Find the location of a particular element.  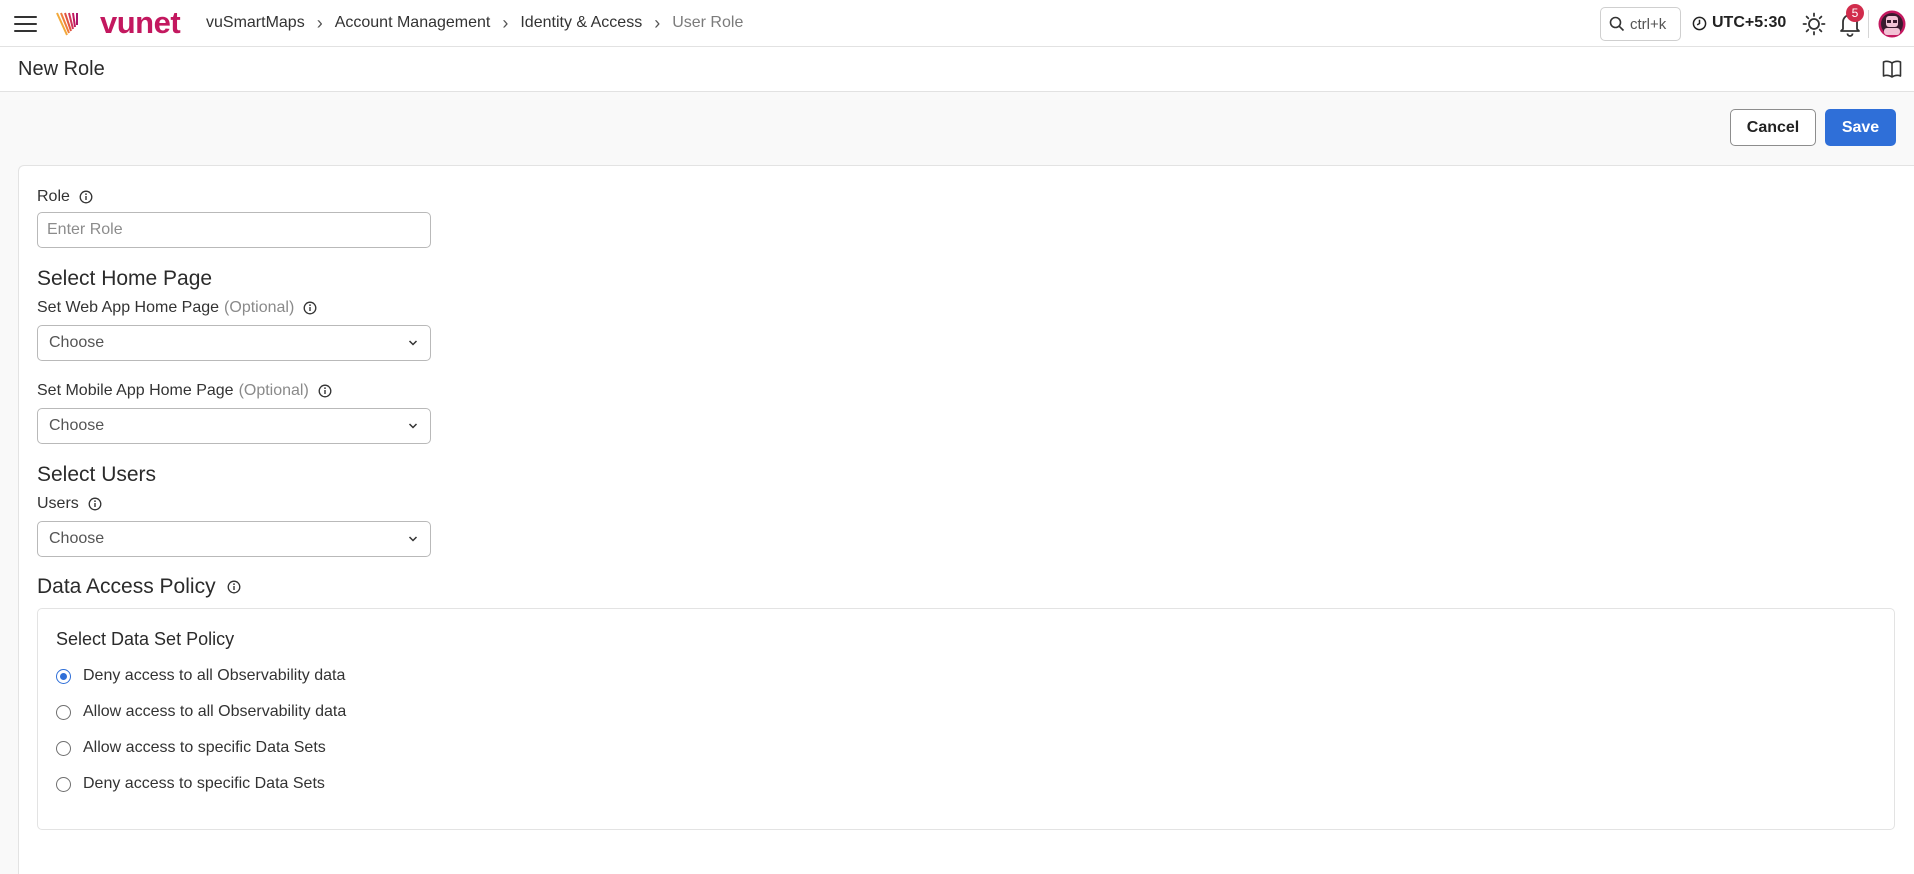

policy-option-deny-specific: Deny access to specific Data Sets is located at coordinates (190, 784).